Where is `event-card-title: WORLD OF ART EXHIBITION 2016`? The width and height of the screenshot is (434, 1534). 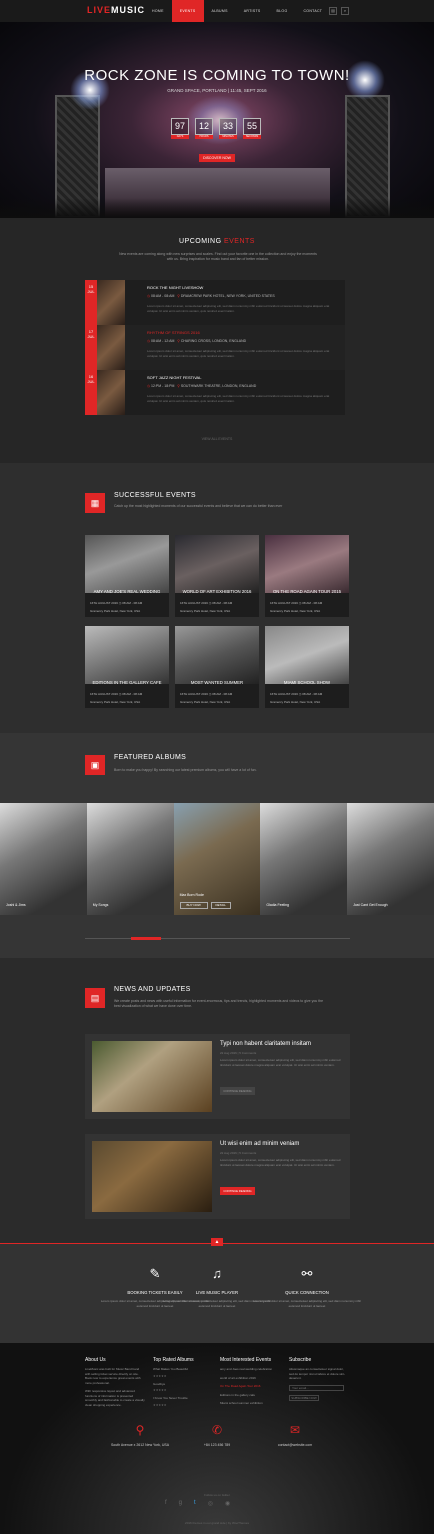 event-card-title: WORLD OF ART EXHIBITION 2016 is located at coordinates (217, 591).